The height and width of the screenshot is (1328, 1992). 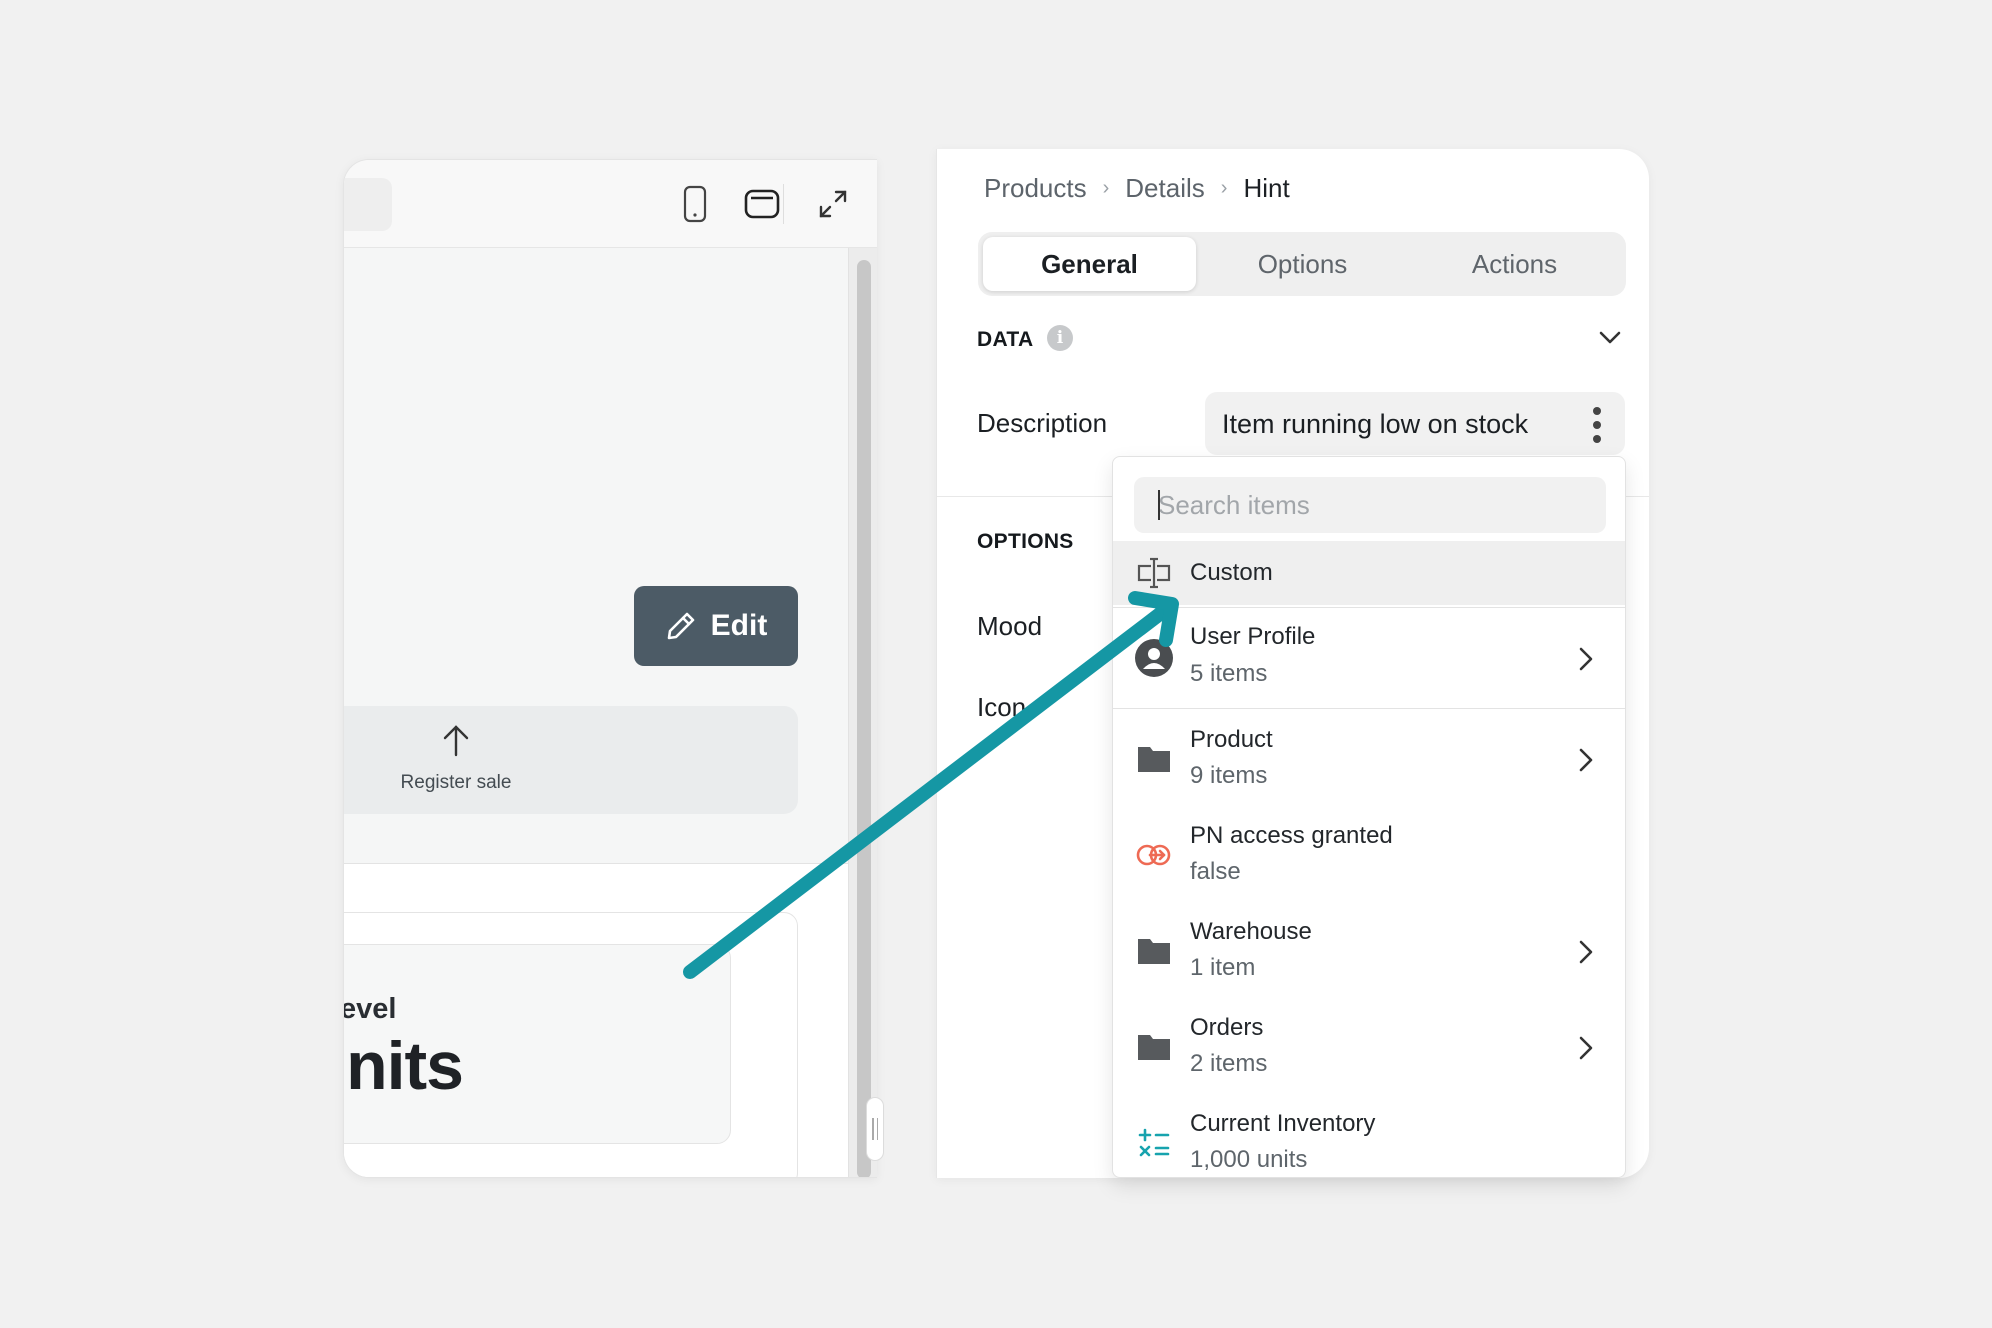 I want to click on dropdown-item-orders: Orders 2 items, so click(x=1369, y=1046).